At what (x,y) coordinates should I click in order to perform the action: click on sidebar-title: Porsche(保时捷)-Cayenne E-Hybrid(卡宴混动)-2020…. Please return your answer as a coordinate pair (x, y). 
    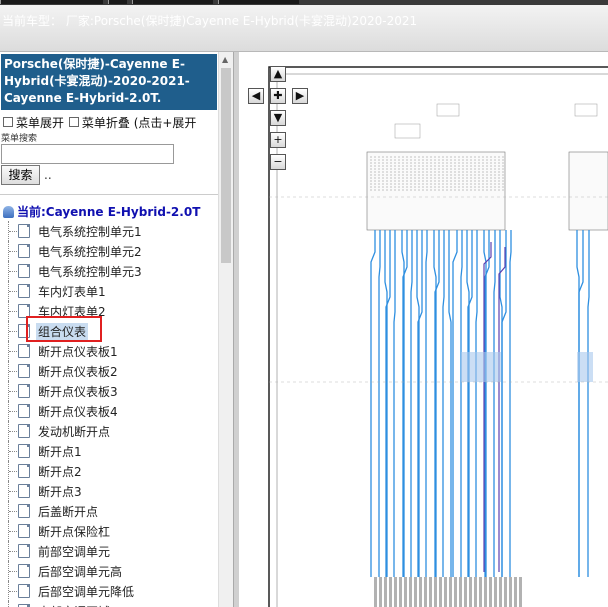
    Looking at the image, I should click on (109, 82).